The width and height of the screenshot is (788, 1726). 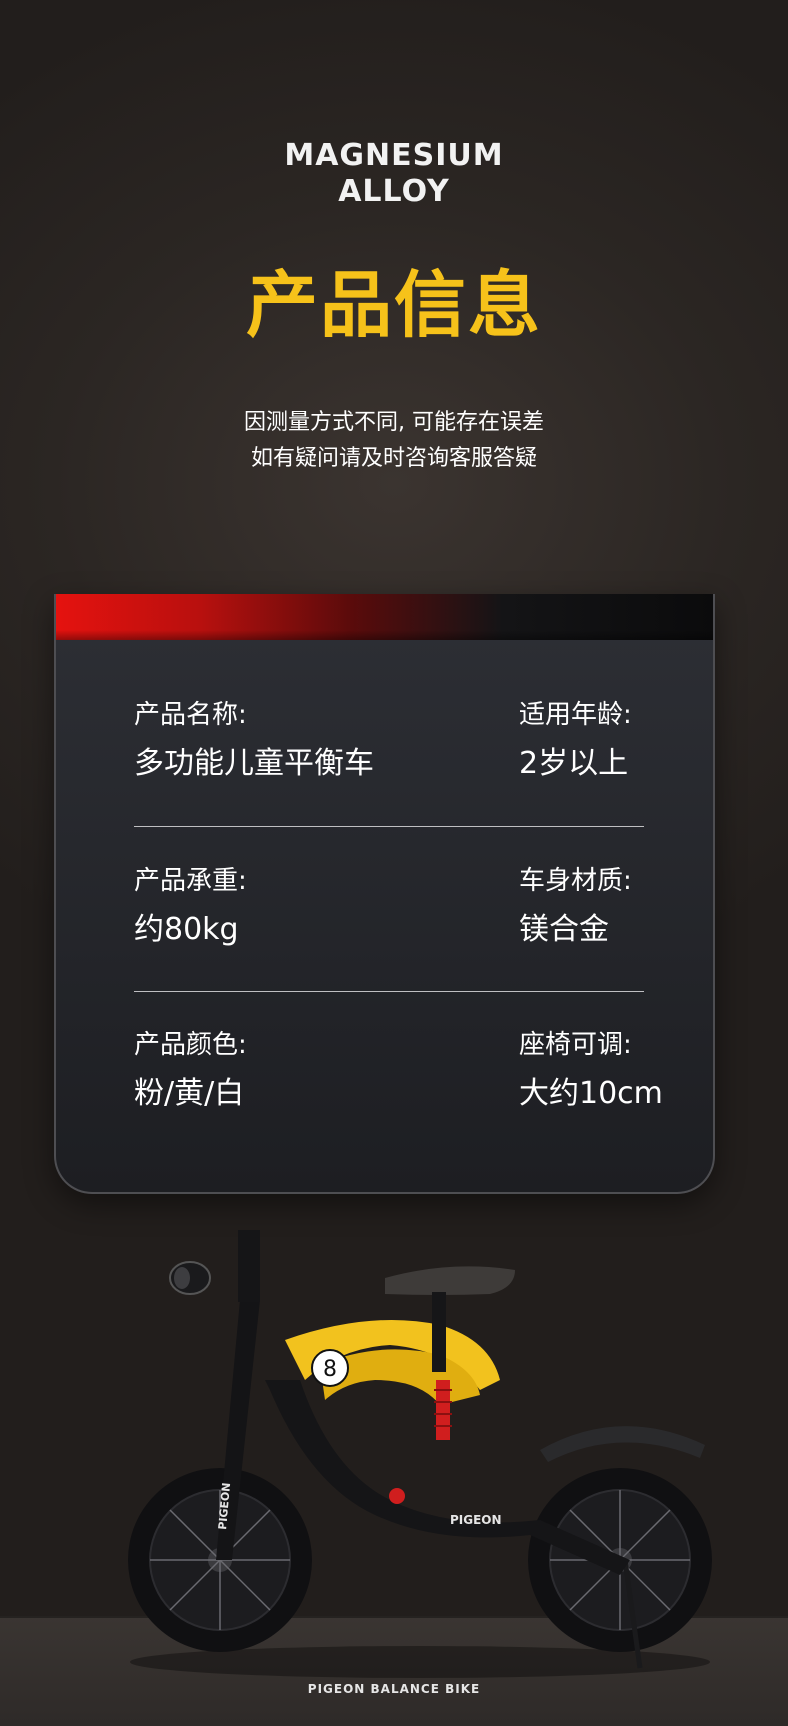 I want to click on brand-line-1: MAGNESIUM, so click(x=394, y=155).